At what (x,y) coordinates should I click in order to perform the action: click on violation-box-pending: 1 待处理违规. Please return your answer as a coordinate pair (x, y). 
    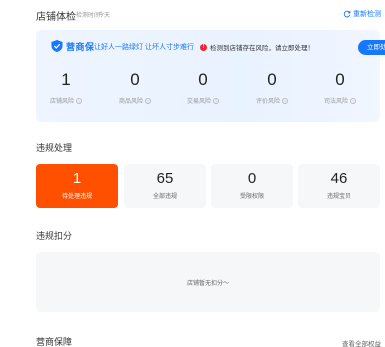
    Looking at the image, I should click on (77, 186).